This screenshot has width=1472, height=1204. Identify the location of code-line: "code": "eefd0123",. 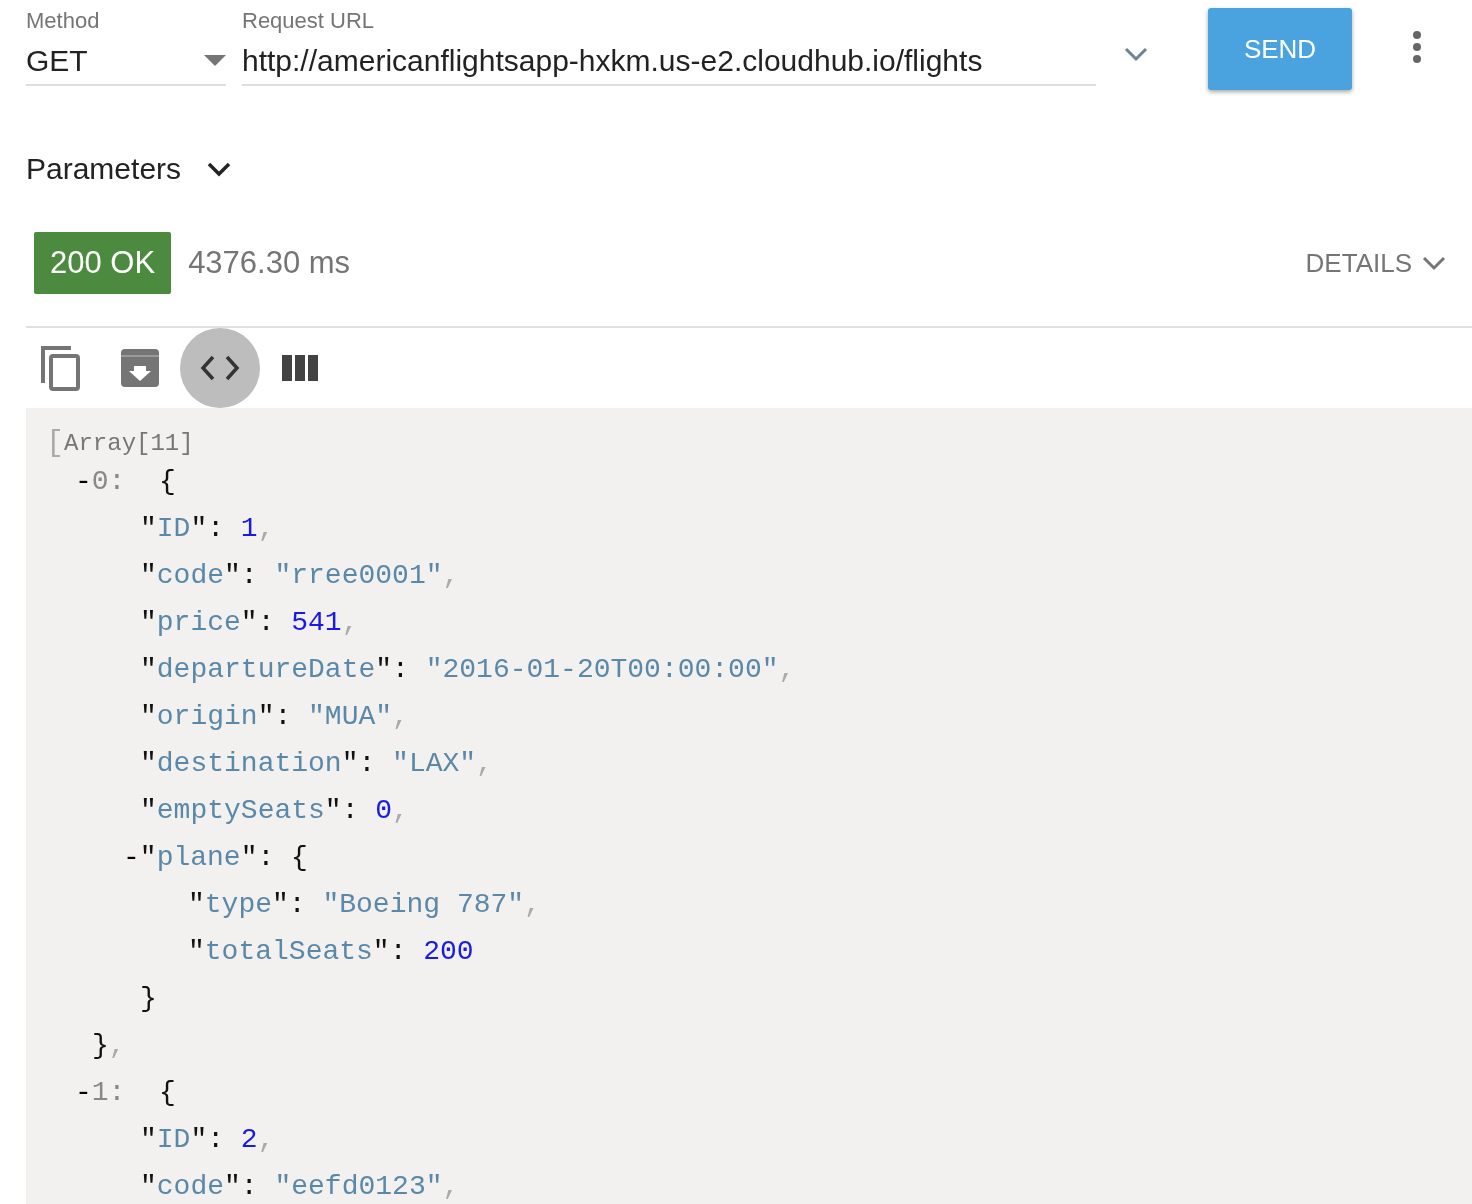
(300, 1187).